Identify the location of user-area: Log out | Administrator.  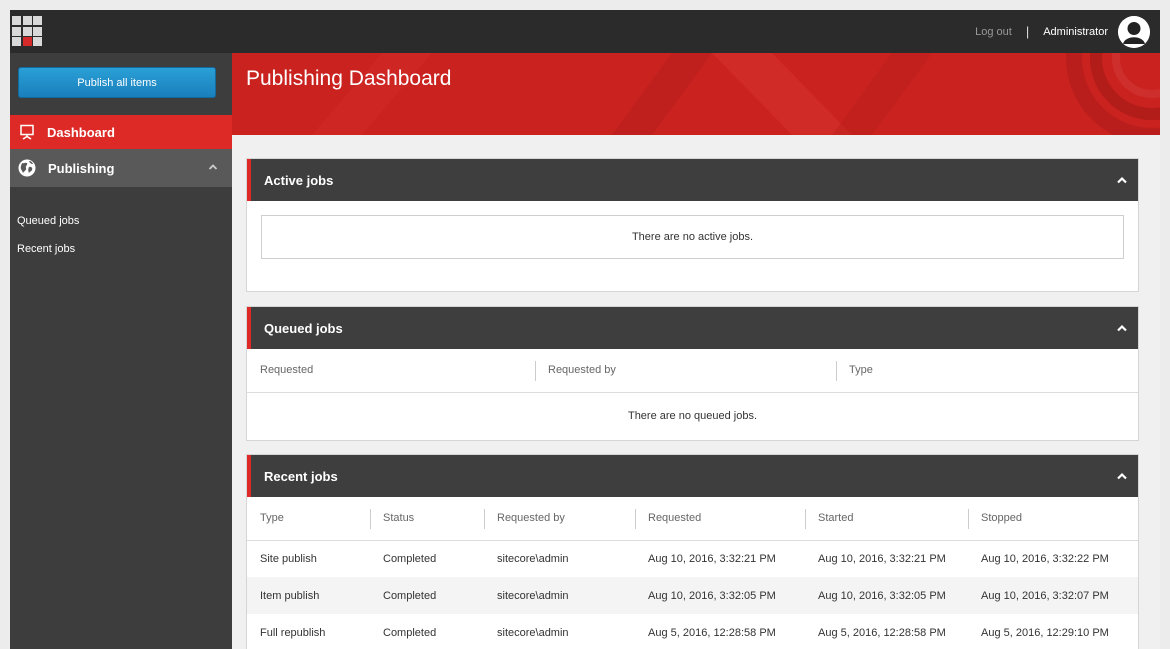
(1062, 31).